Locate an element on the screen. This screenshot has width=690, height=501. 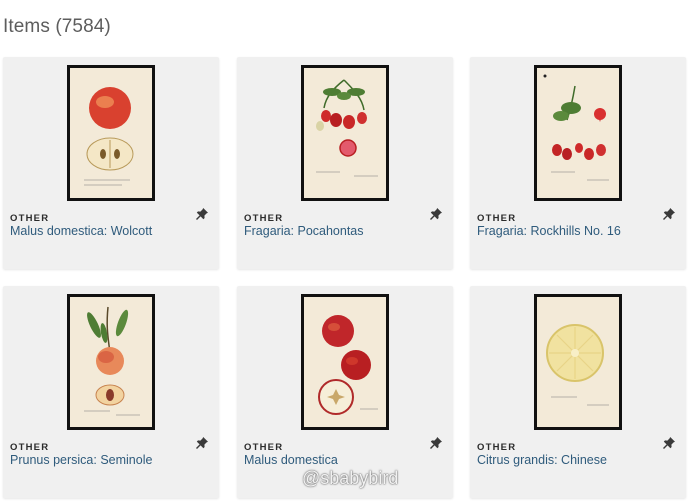
citrus-illustration is located at coordinates (578, 362).